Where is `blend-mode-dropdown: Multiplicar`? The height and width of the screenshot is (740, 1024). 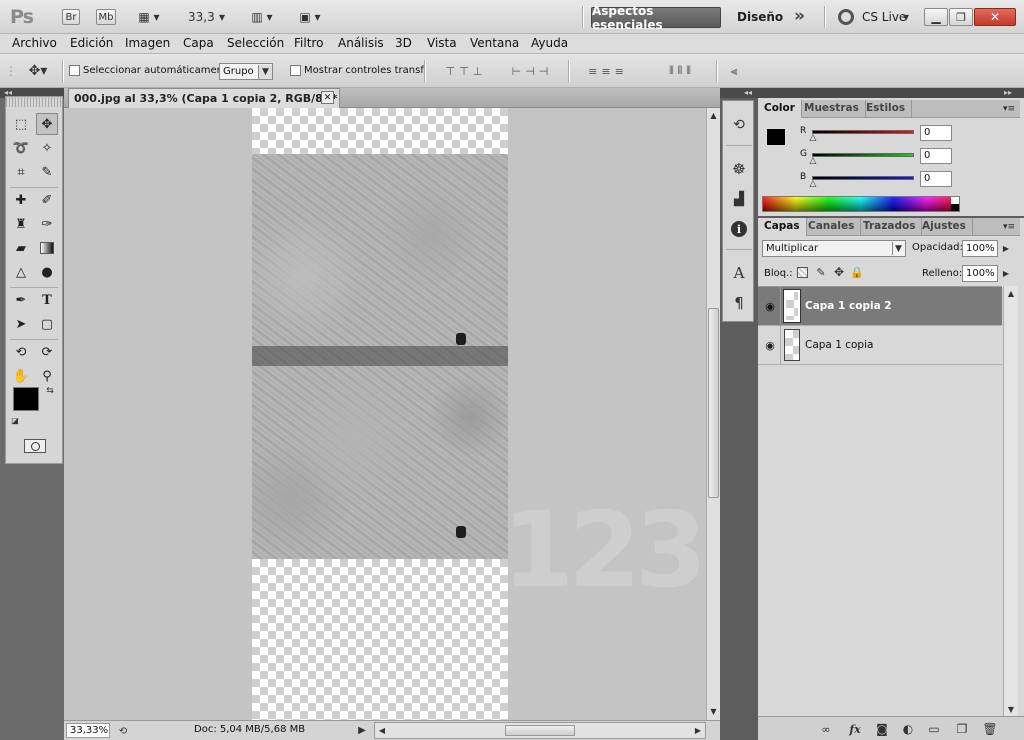
blend-mode-dropdown: Multiplicar is located at coordinates (834, 248).